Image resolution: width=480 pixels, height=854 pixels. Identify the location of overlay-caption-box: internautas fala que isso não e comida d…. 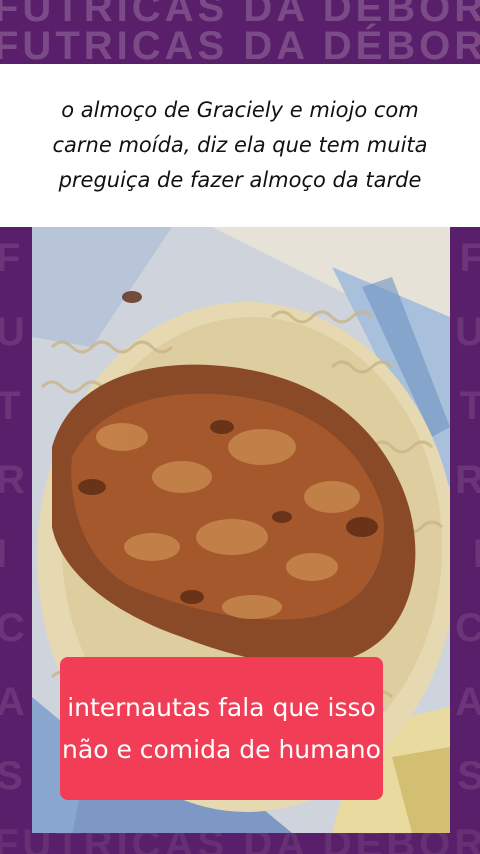
(221, 728).